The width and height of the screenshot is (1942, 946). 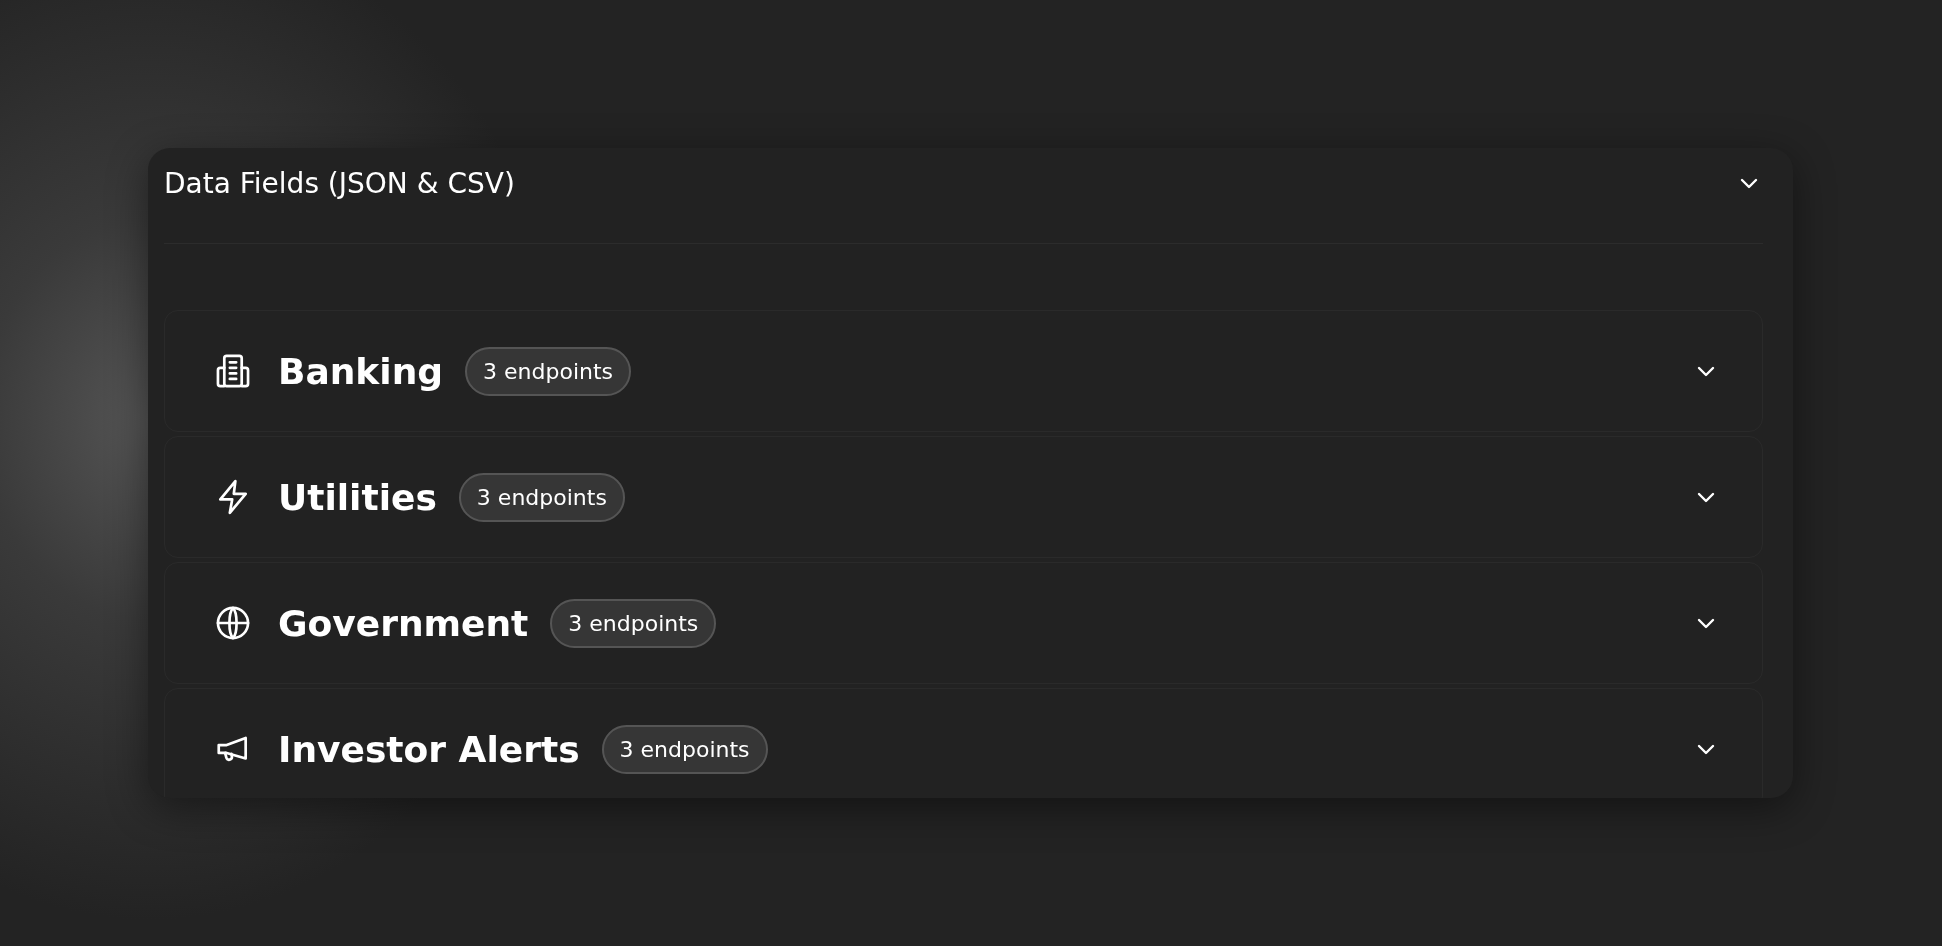 I want to click on category-card: Investor Alerts 3 endpoints, so click(x=963, y=743).